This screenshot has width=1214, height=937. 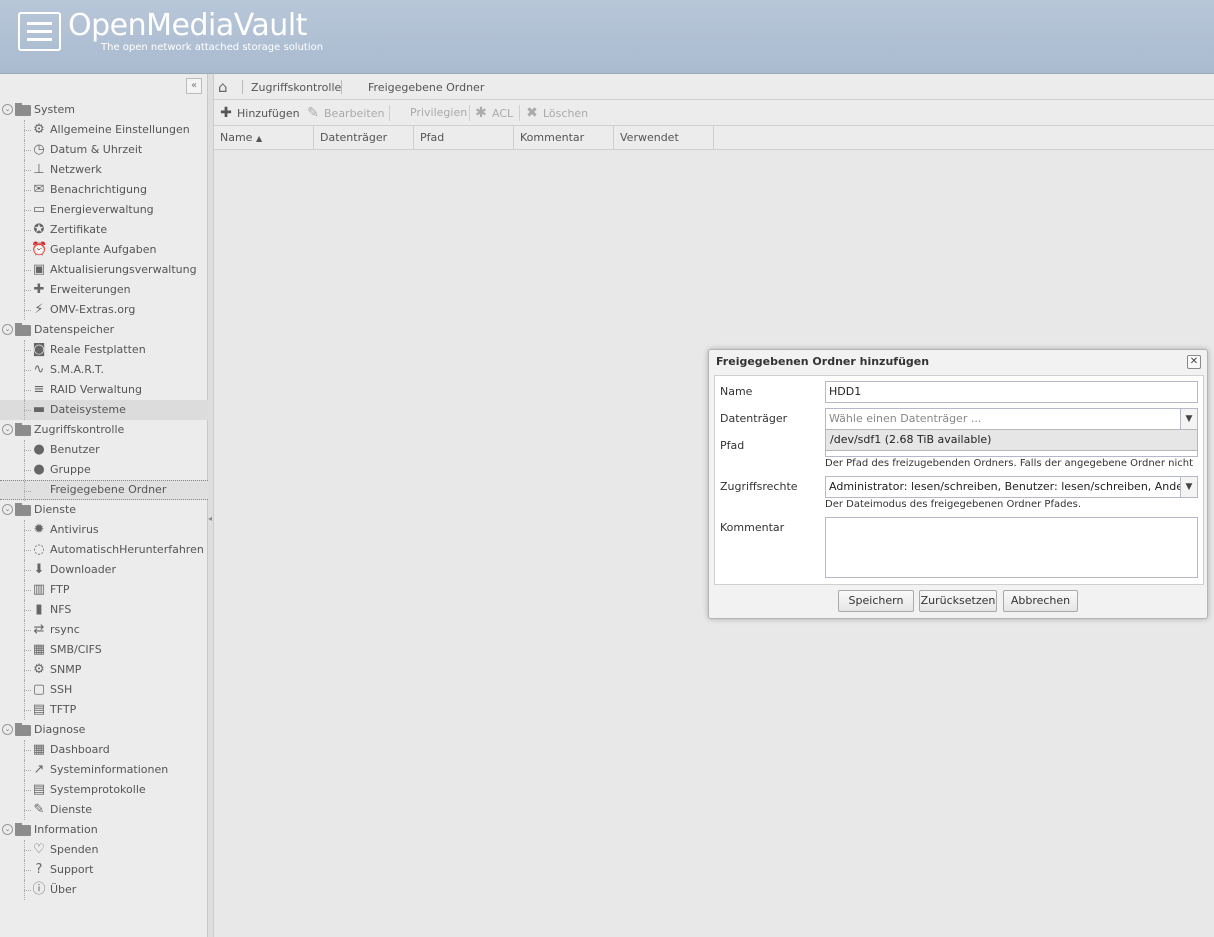 What do you see at coordinates (226, 113) in the screenshot?
I see `plus-icon: ✚` at bounding box center [226, 113].